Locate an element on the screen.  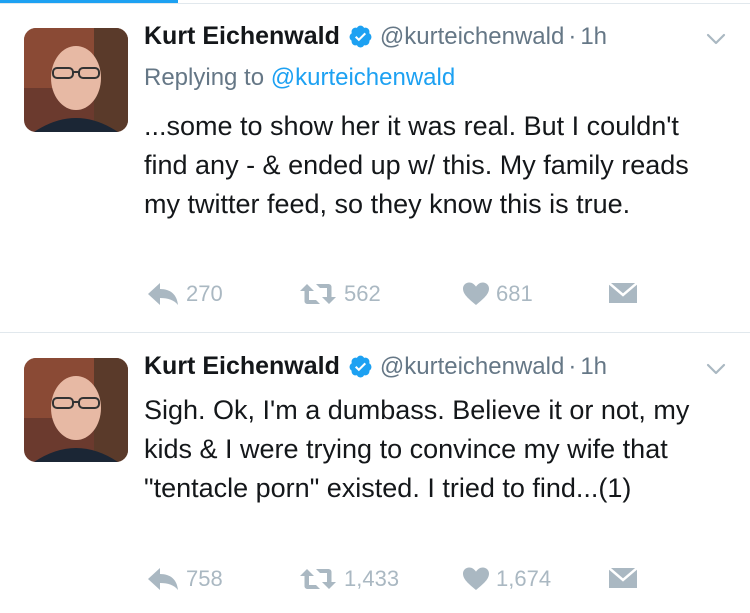
like-count: 681 is located at coordinates (514, 293).